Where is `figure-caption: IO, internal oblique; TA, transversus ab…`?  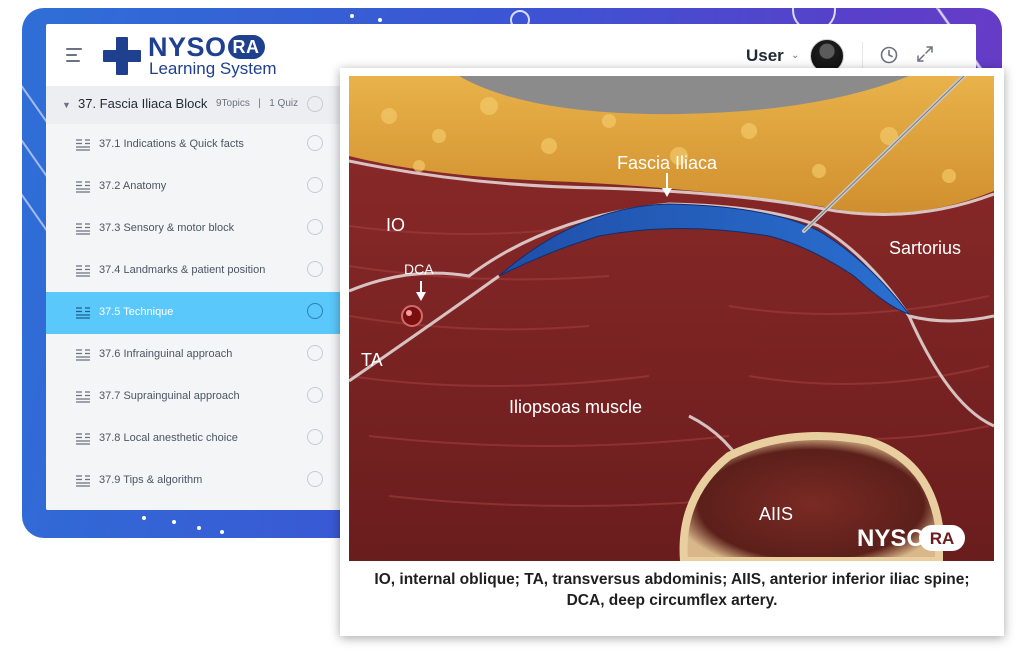
figure-caption: IO, internal oblique; TA, transversus ab… is located at coordinates (672, 590).